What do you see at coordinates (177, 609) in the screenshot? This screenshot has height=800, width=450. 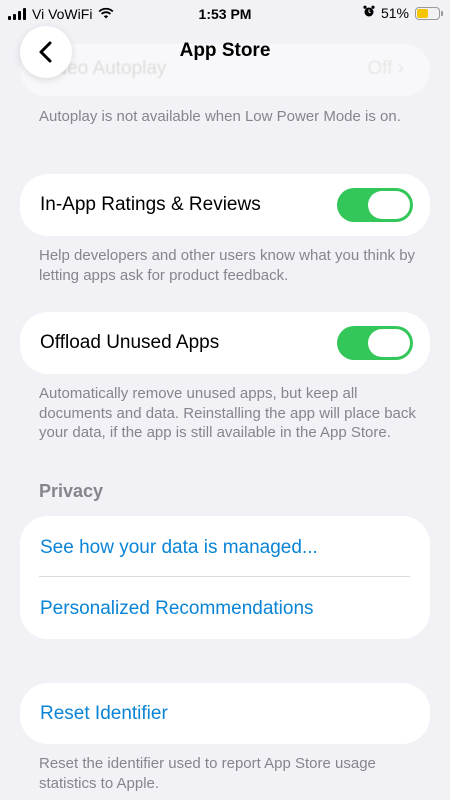 I see `personalized-recommendations-link: Personalized Recommendations` at bounding box center [177, 609].